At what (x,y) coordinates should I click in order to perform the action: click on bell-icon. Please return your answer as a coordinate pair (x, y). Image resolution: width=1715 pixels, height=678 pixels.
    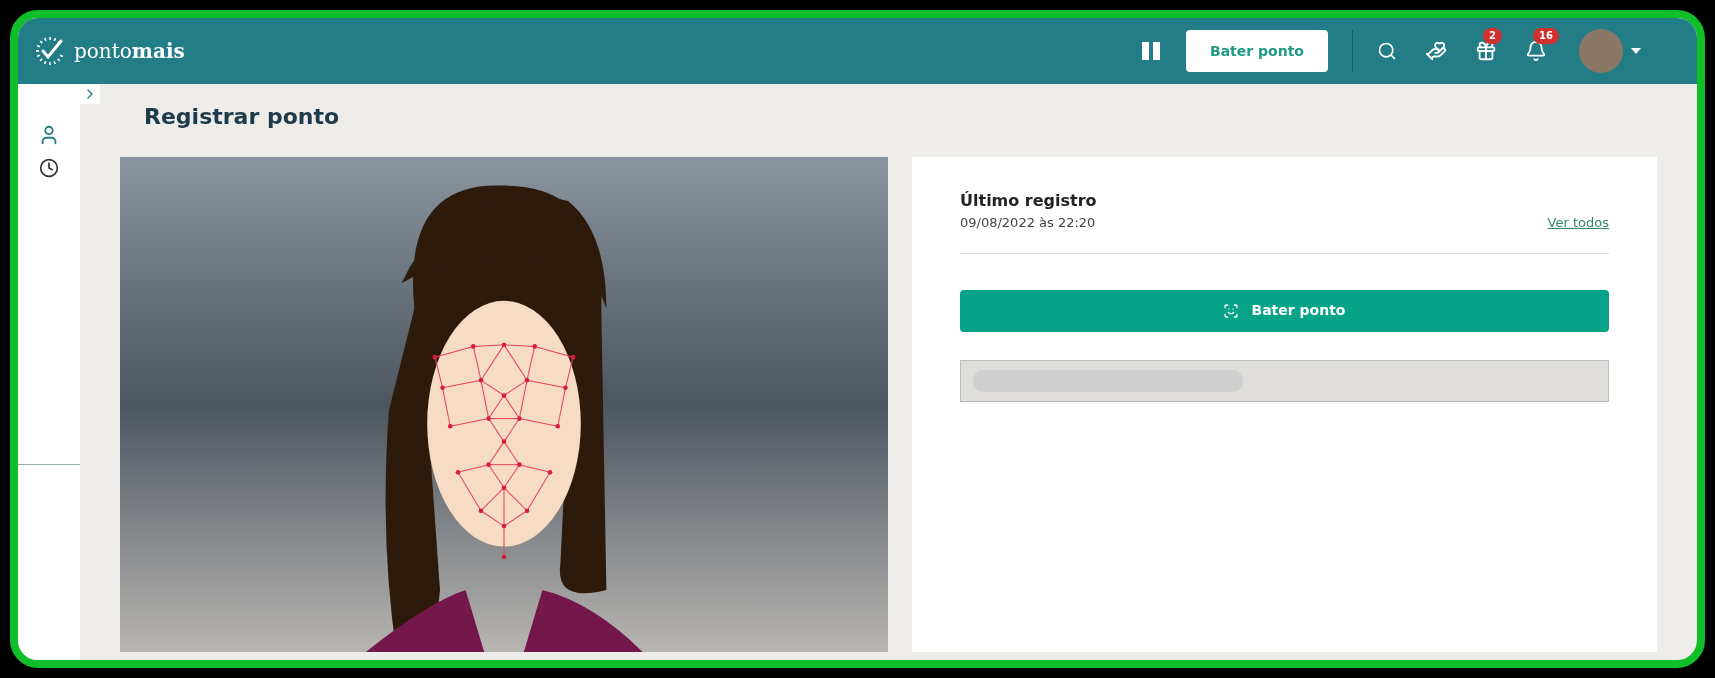
    Looking at the image, I should click on (1536, 51).